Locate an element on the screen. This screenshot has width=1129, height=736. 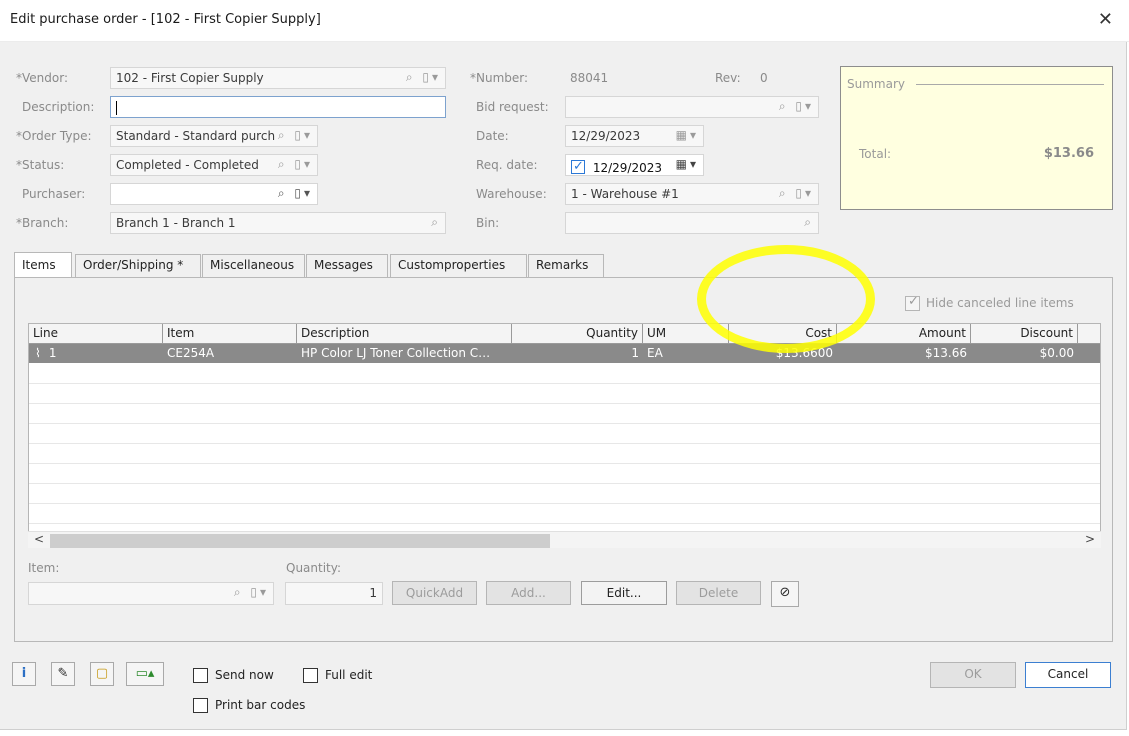
quantity-label: Quantity: is located at coordinates (314, 568).